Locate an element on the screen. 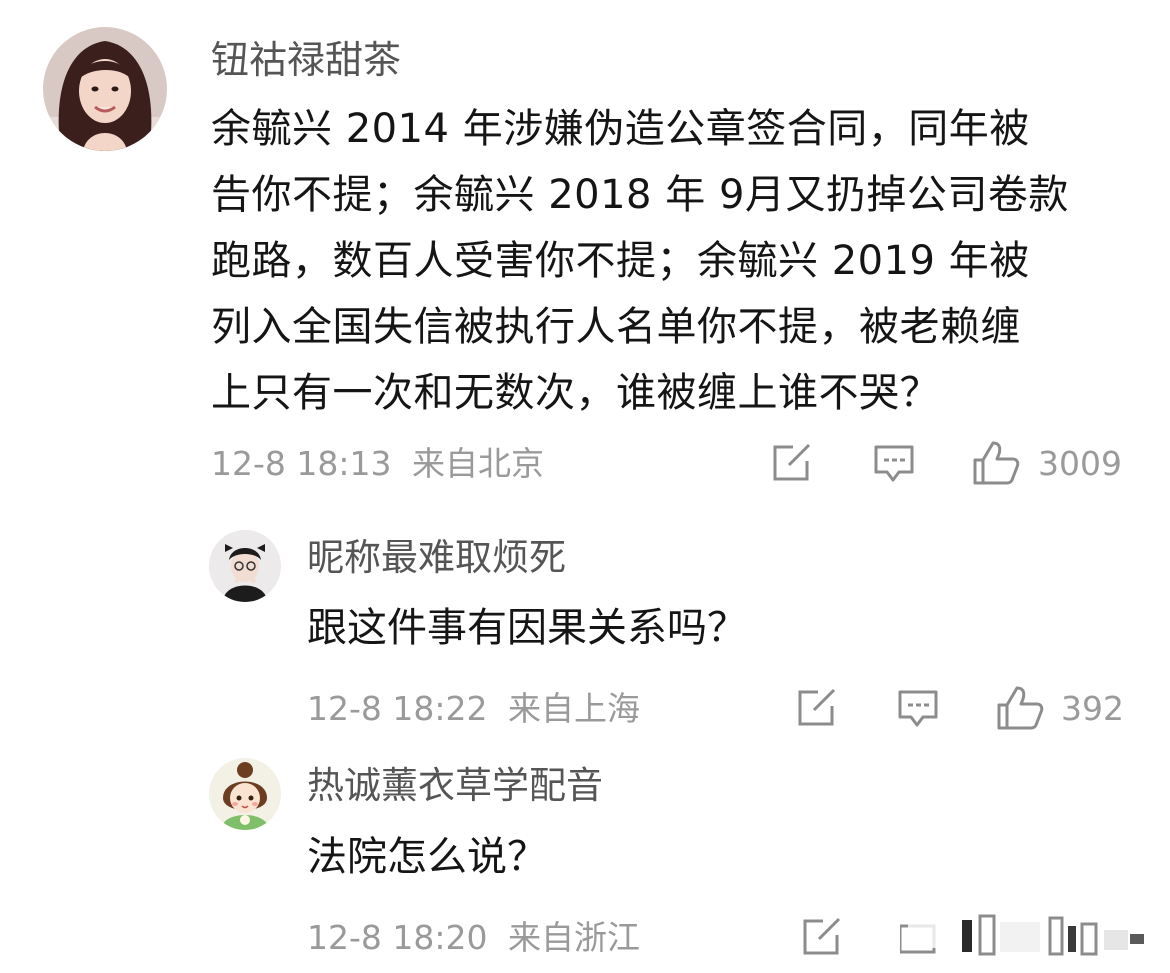 The height and width of the screenshot is (973, 1170). timestamp: 12-8 18:20 is located at coordinates (397, 937).